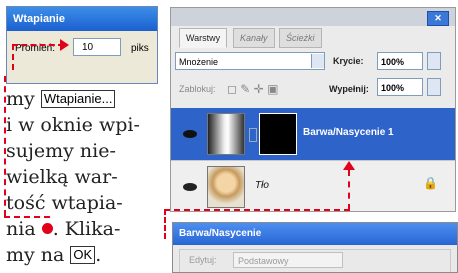  What do you see at coordinates (349, 165) in the screenshot?
I see `callout-arrow-up` at bounding box center [349, 165].